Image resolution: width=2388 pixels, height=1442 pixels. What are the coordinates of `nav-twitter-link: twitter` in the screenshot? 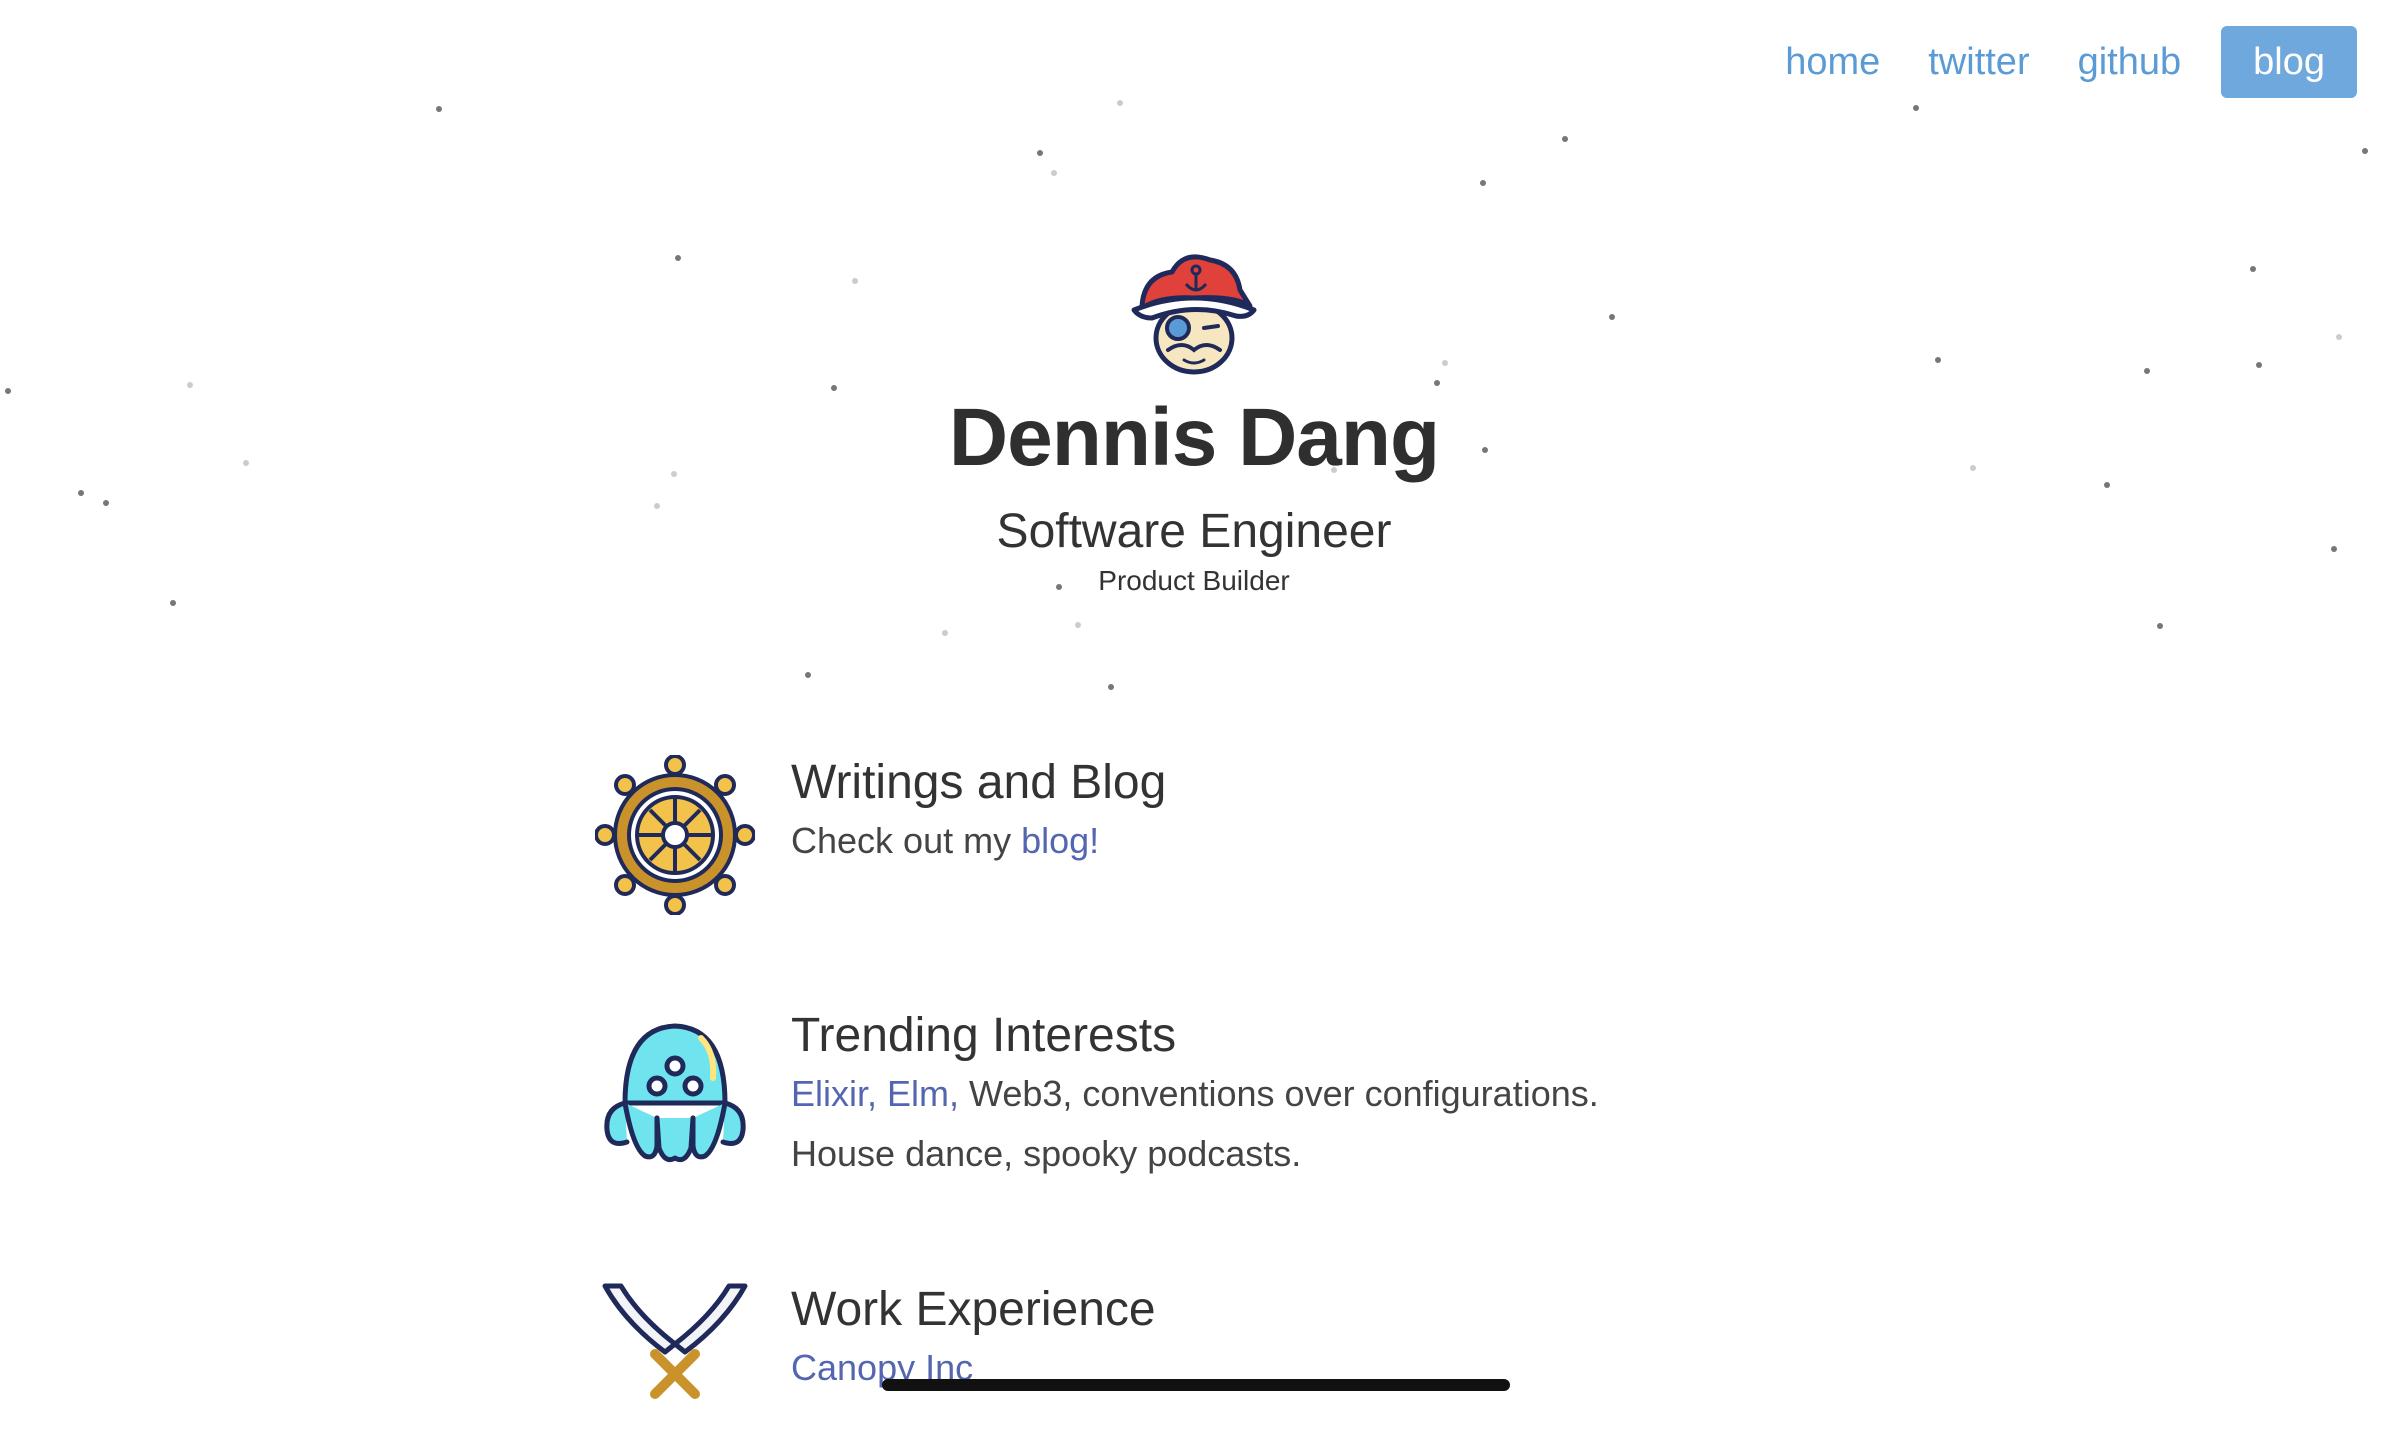 It's located at (1978, 62).